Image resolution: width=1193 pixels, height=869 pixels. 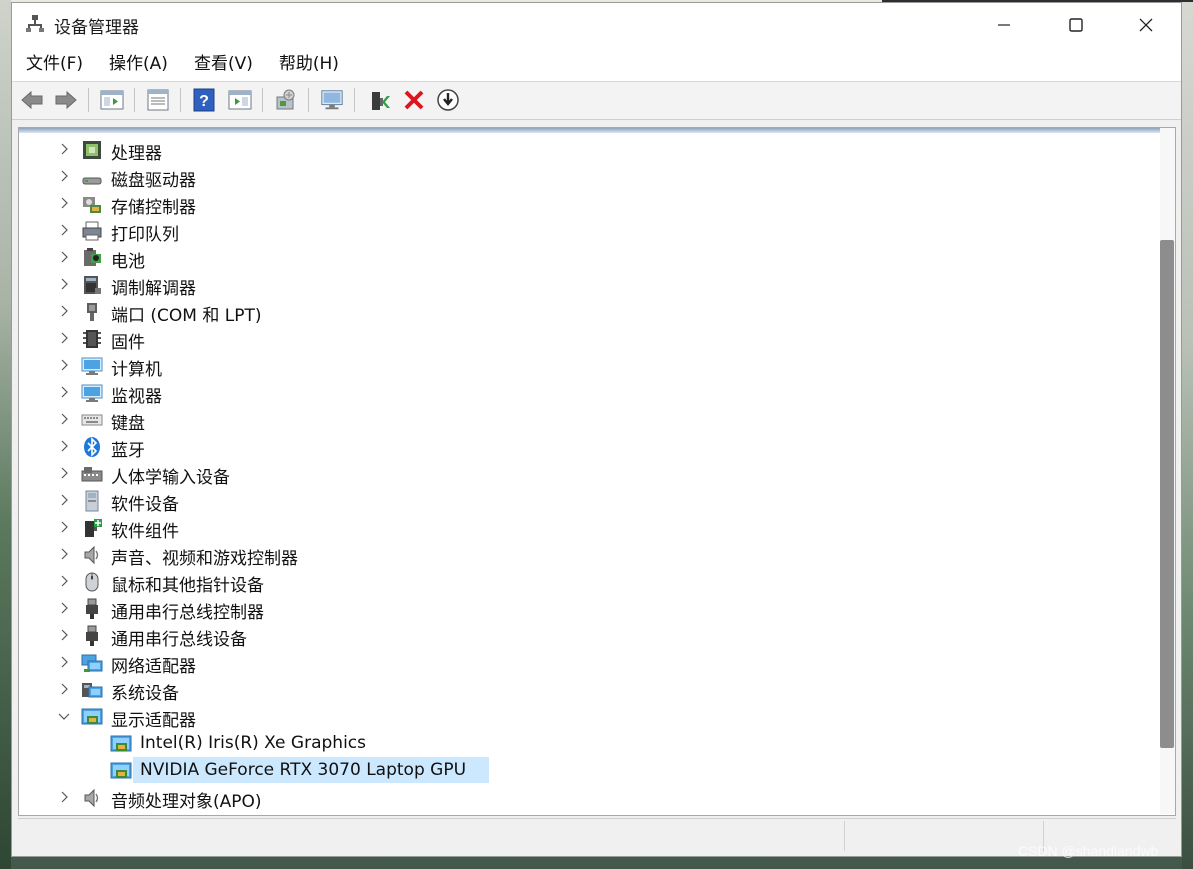 What do you see at coordinates (66, 100) in the screenshot?
I see `forward-button` at bounding box center [66, 100].